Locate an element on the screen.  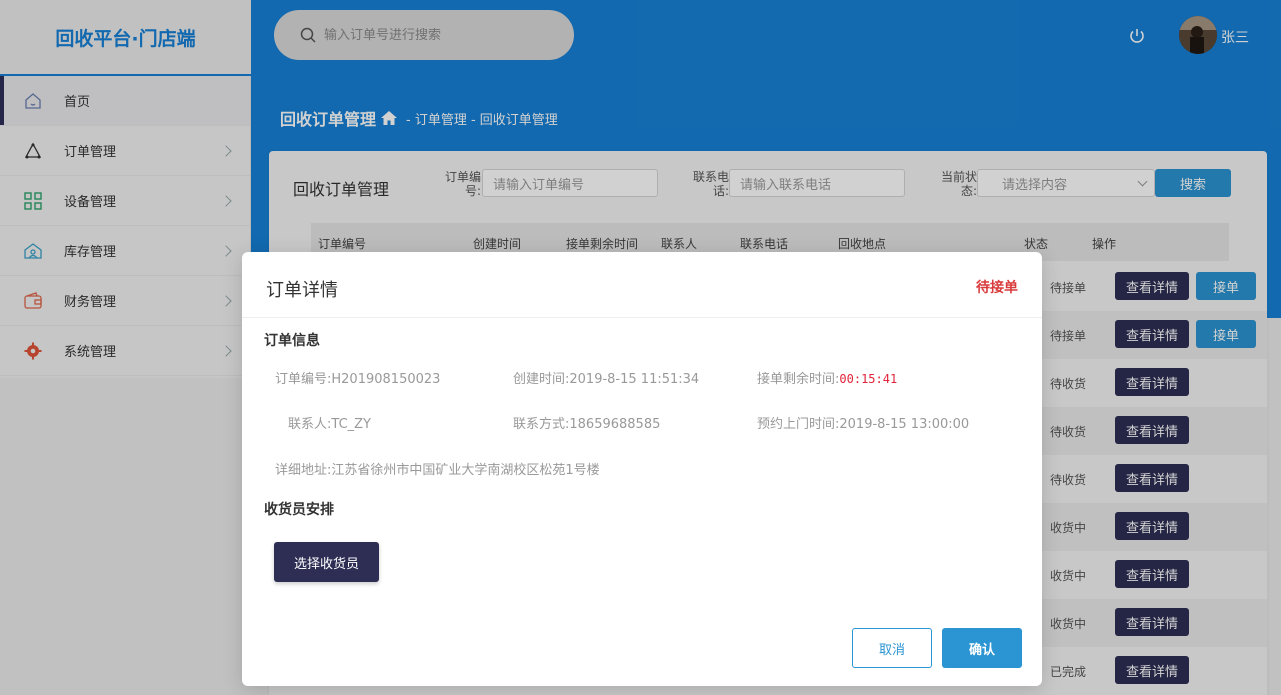
remaining-time-value: 00:15:41 is located at coordinates (868, 379).